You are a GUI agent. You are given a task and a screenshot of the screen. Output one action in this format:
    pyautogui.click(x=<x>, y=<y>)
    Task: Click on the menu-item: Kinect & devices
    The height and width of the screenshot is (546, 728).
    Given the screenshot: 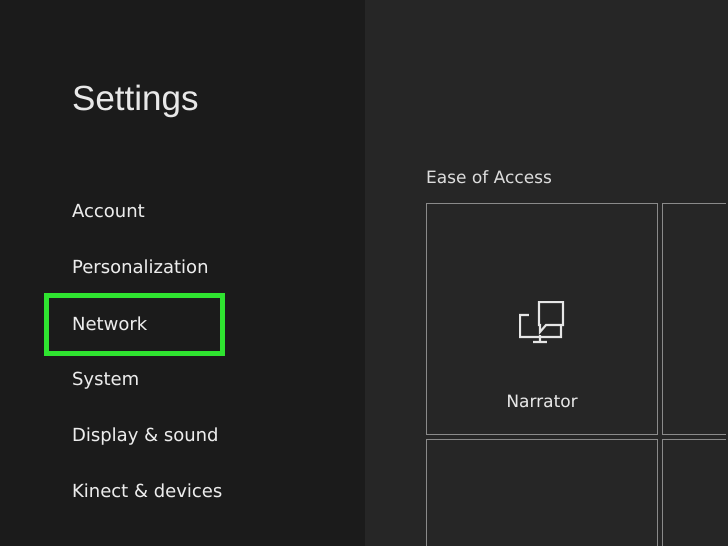 What is the action you would take?
    pyautogui.click(x=147, y=492)
    